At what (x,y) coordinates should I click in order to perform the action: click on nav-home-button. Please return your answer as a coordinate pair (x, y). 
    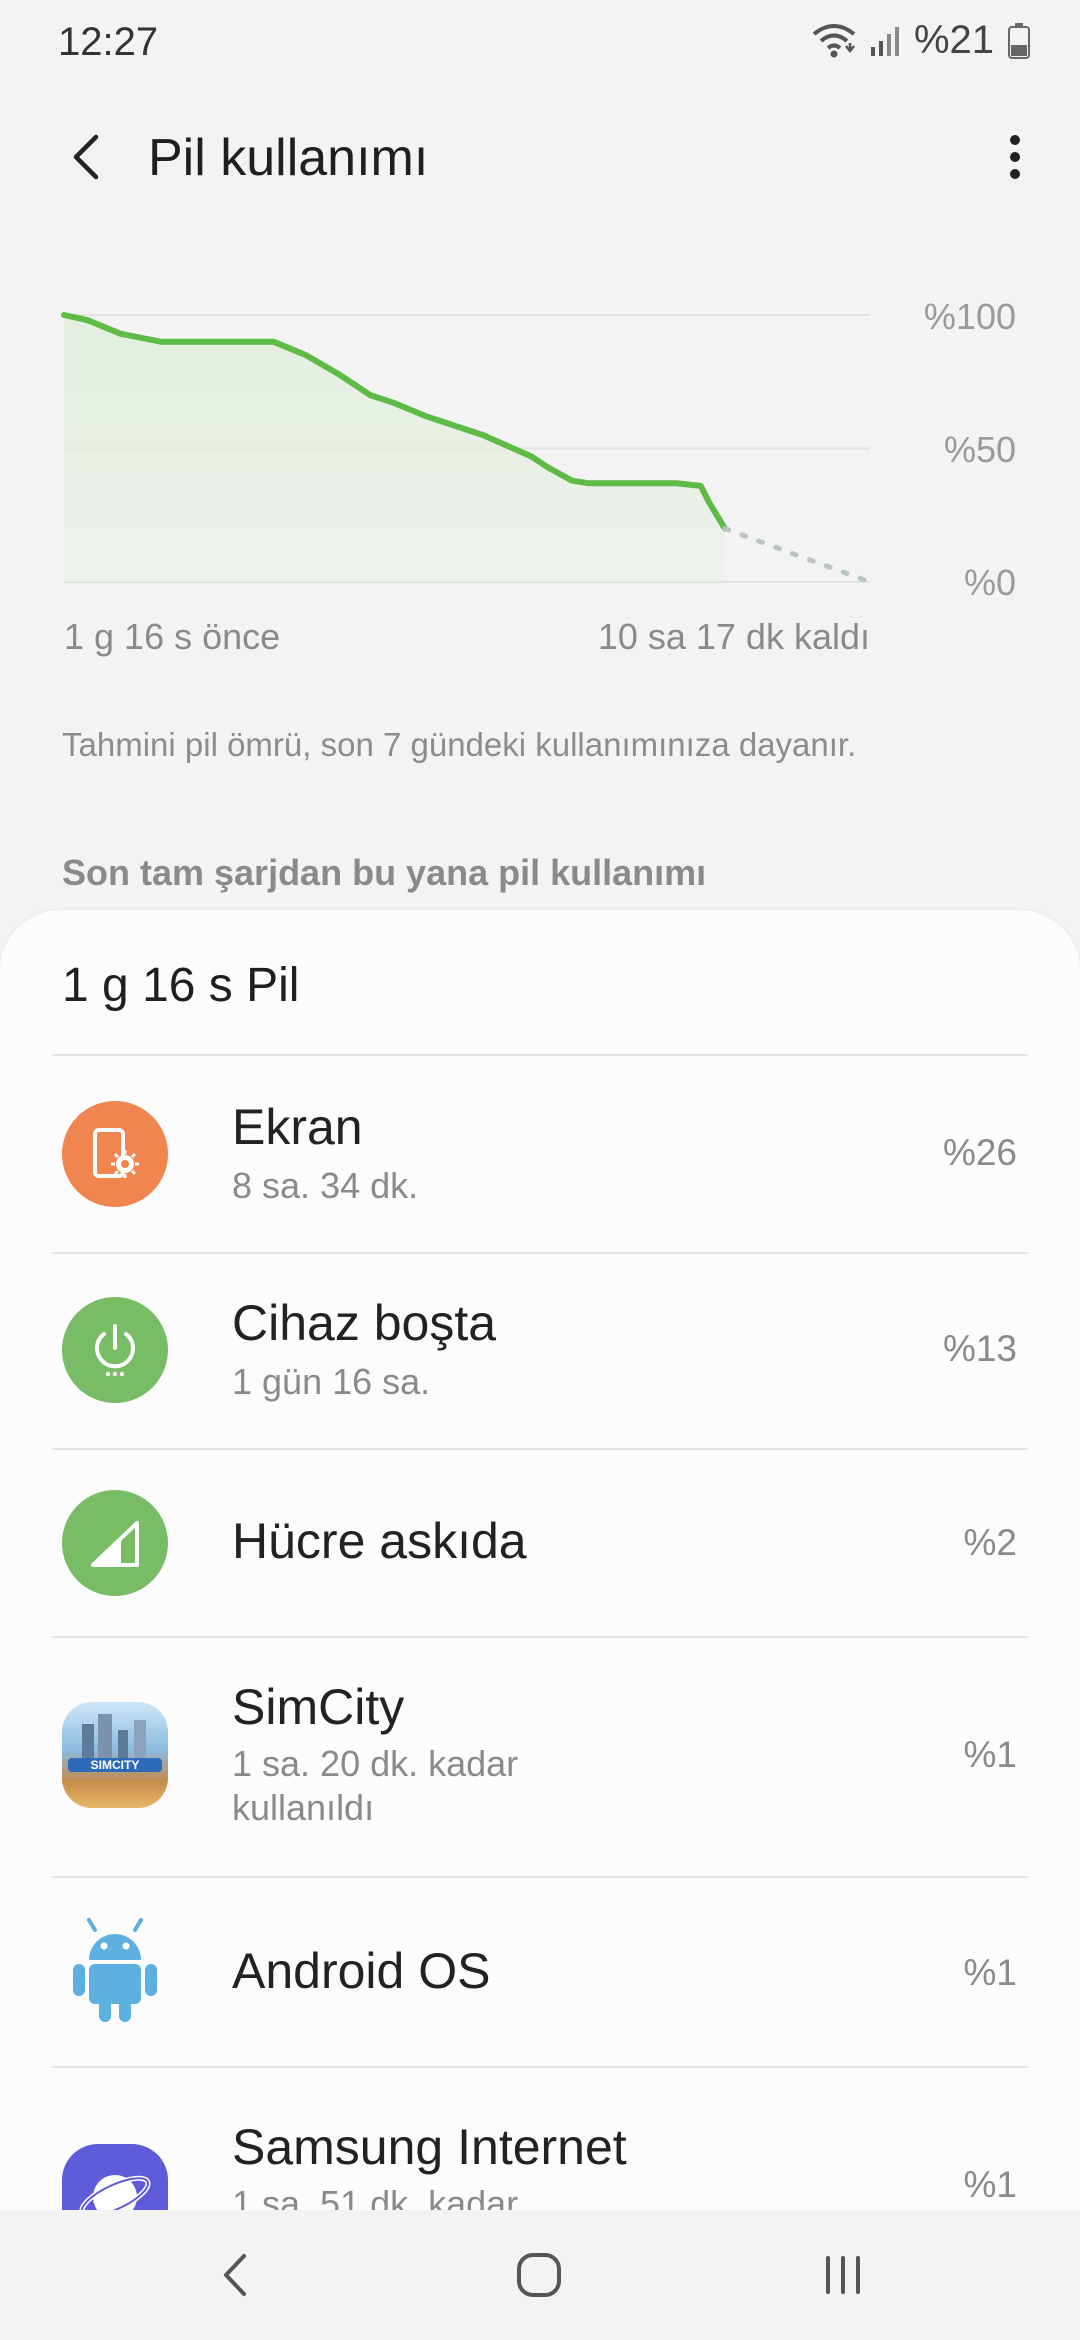
    Looking at the image, I should click on (539, 2275).